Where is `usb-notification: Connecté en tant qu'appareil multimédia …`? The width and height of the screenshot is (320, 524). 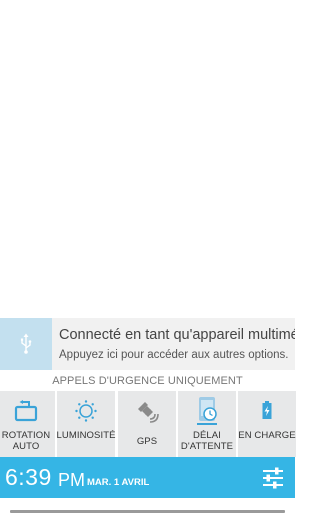 usb-notification: Connecté en tant qu'appareil multimédia … is located at coordinates (147, 344).